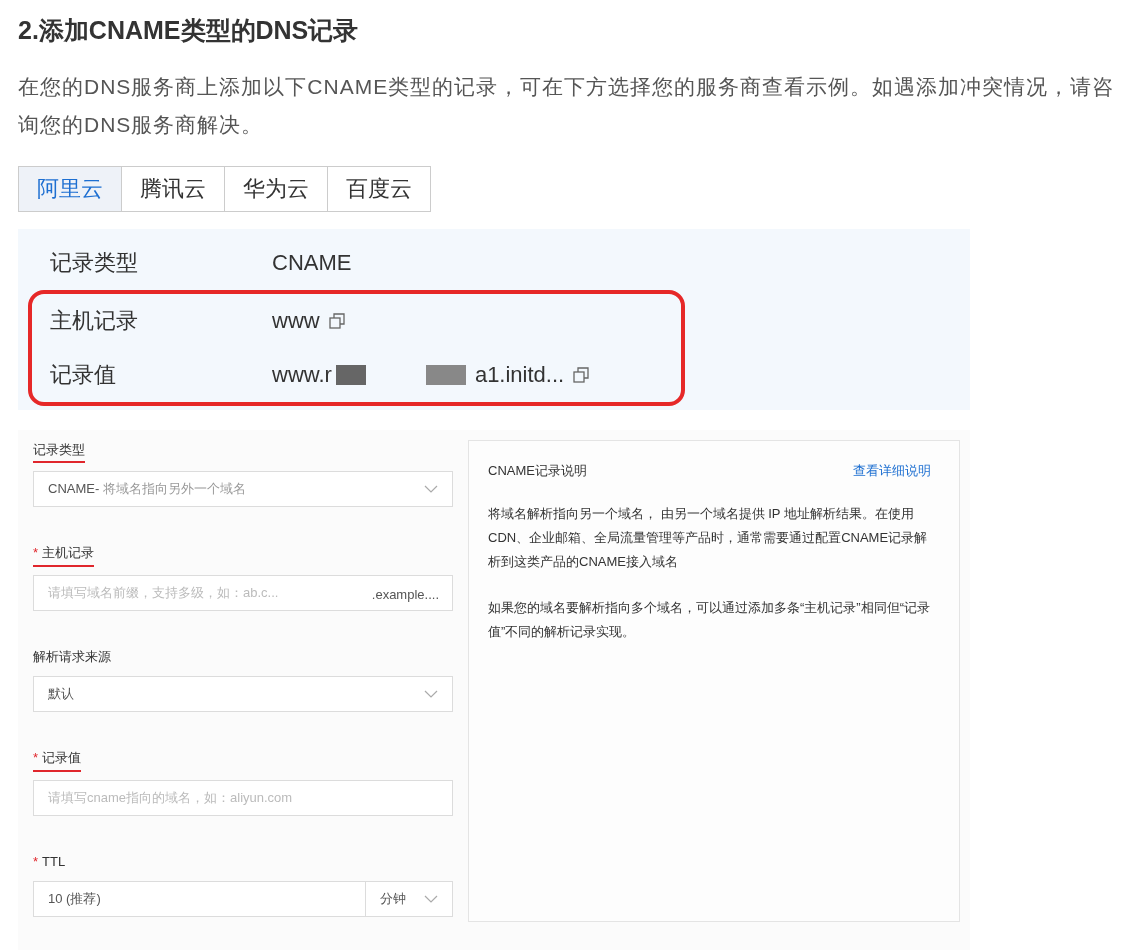  What do you see at coordinates (173, 188) in the screenshot?
I see `provider-tab: 腾讯云` at bounding box center [173, 188].